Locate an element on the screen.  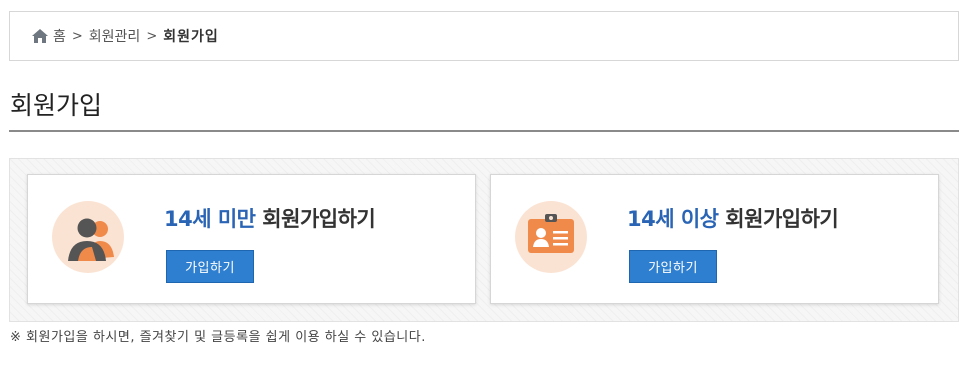
page-title: 회원가입 is located at coordinates (56, 105).